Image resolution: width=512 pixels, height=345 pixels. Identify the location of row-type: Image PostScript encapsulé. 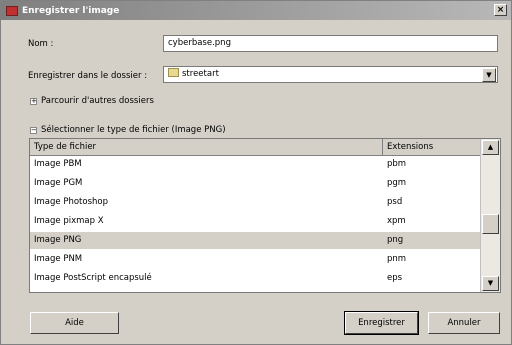
(93, 278).